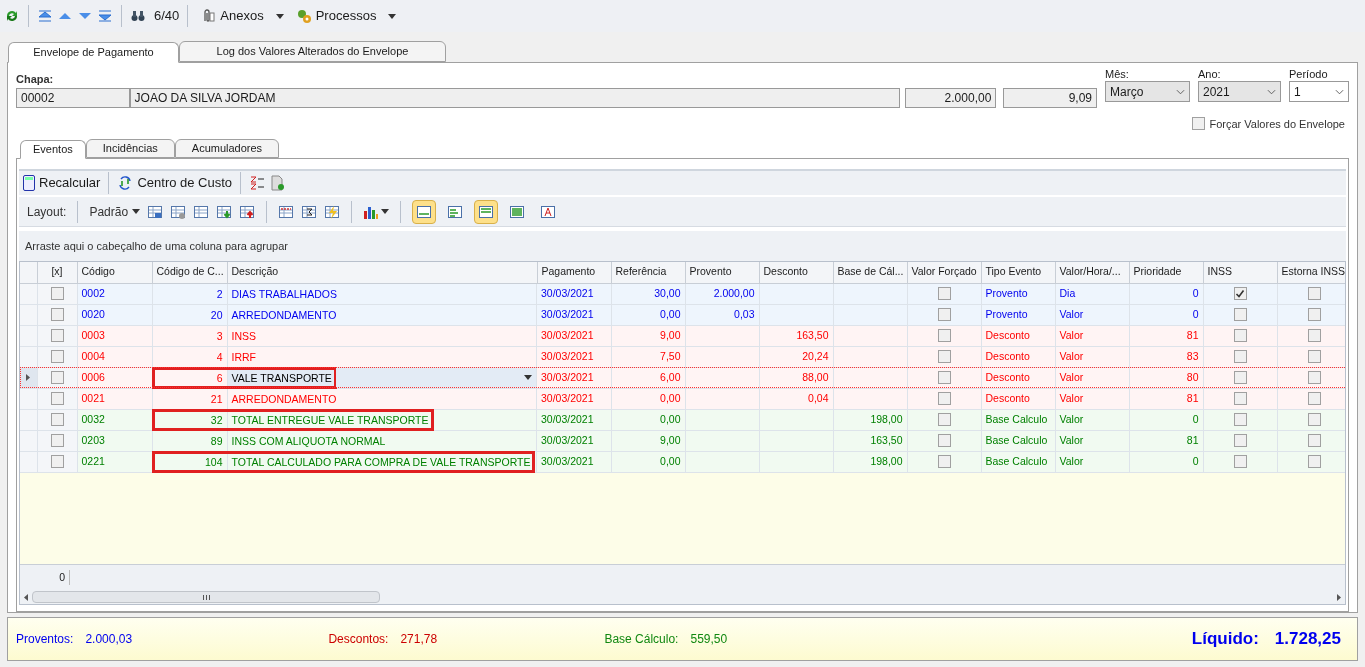  Describe the element at coordinates (682, 356) in the screenshot. I see `table-row: 0004 4 IRRF 30/03/2021 7,50 20,24 Desconto Valor 83` at that location.